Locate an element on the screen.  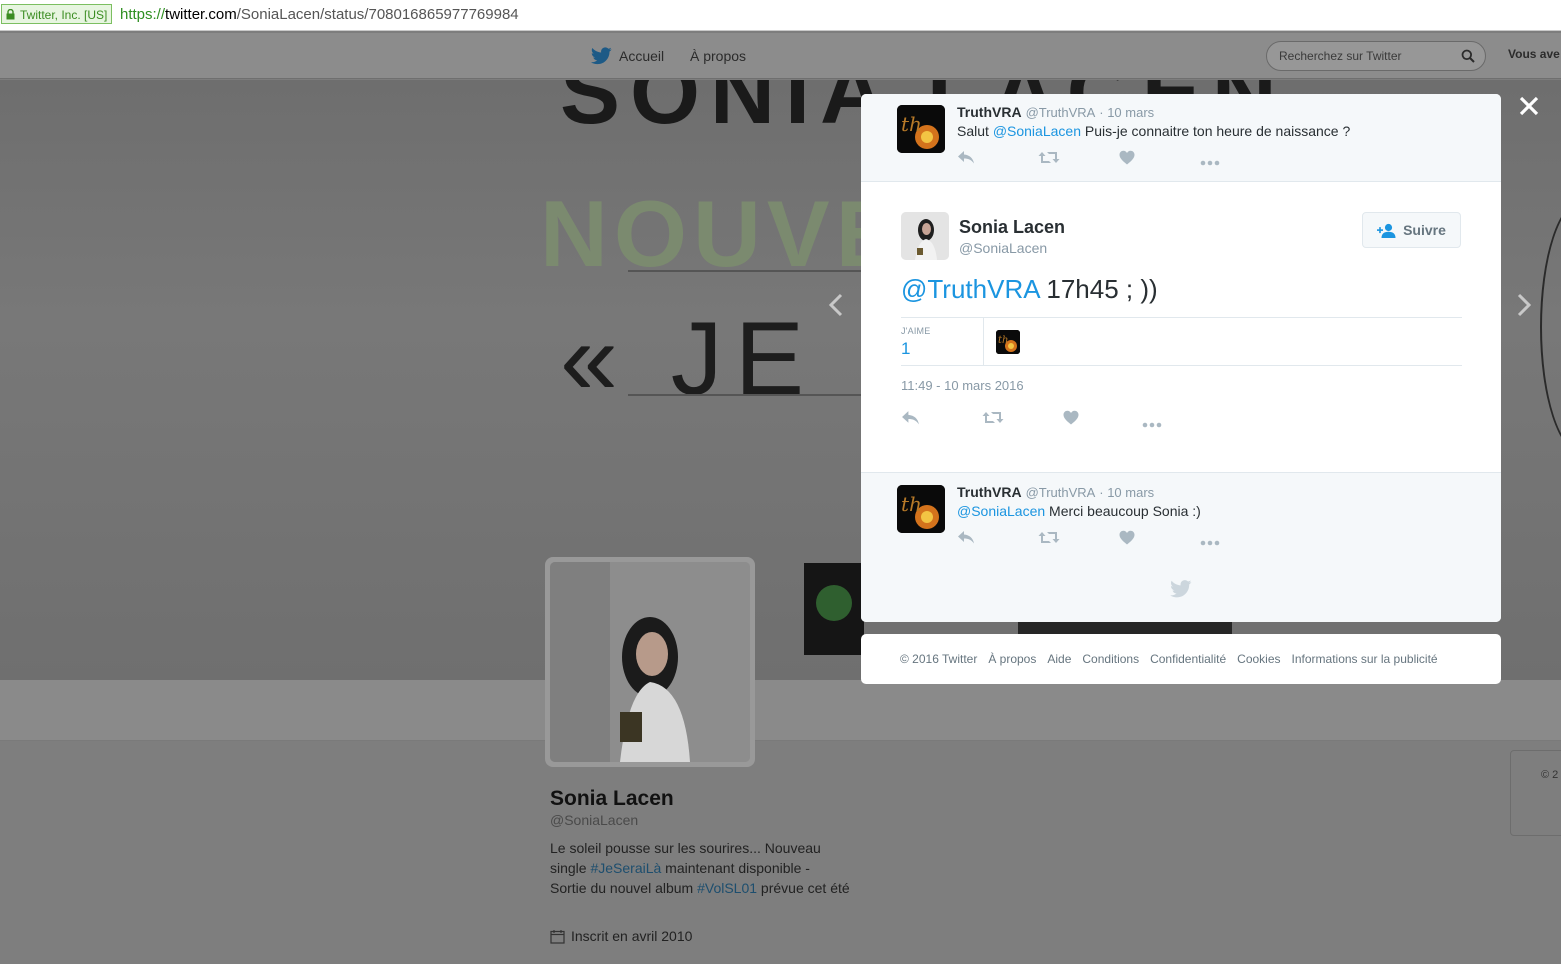
side-module: © 2 is located at coordinates (1535, 793).